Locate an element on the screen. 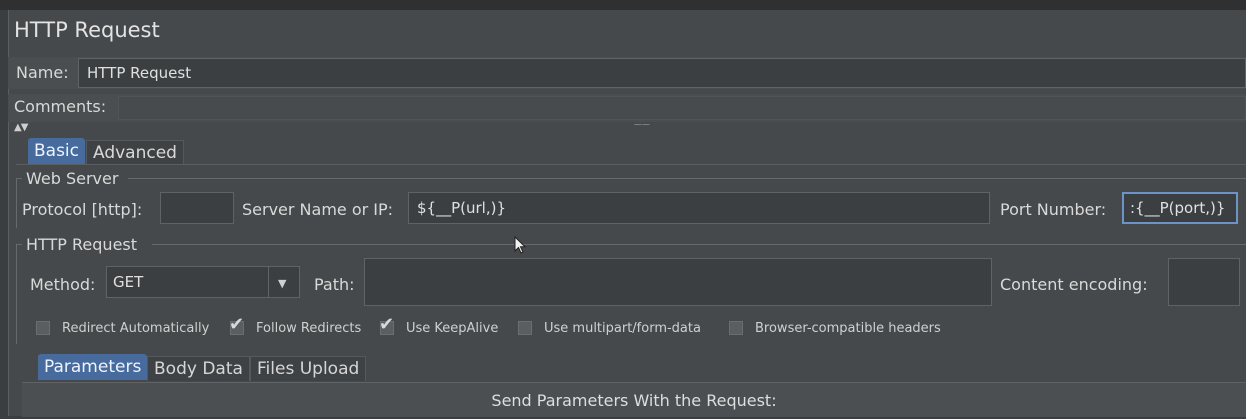  use-keepalive-label: Use KeepAlive is located at coordinates (452, 328).